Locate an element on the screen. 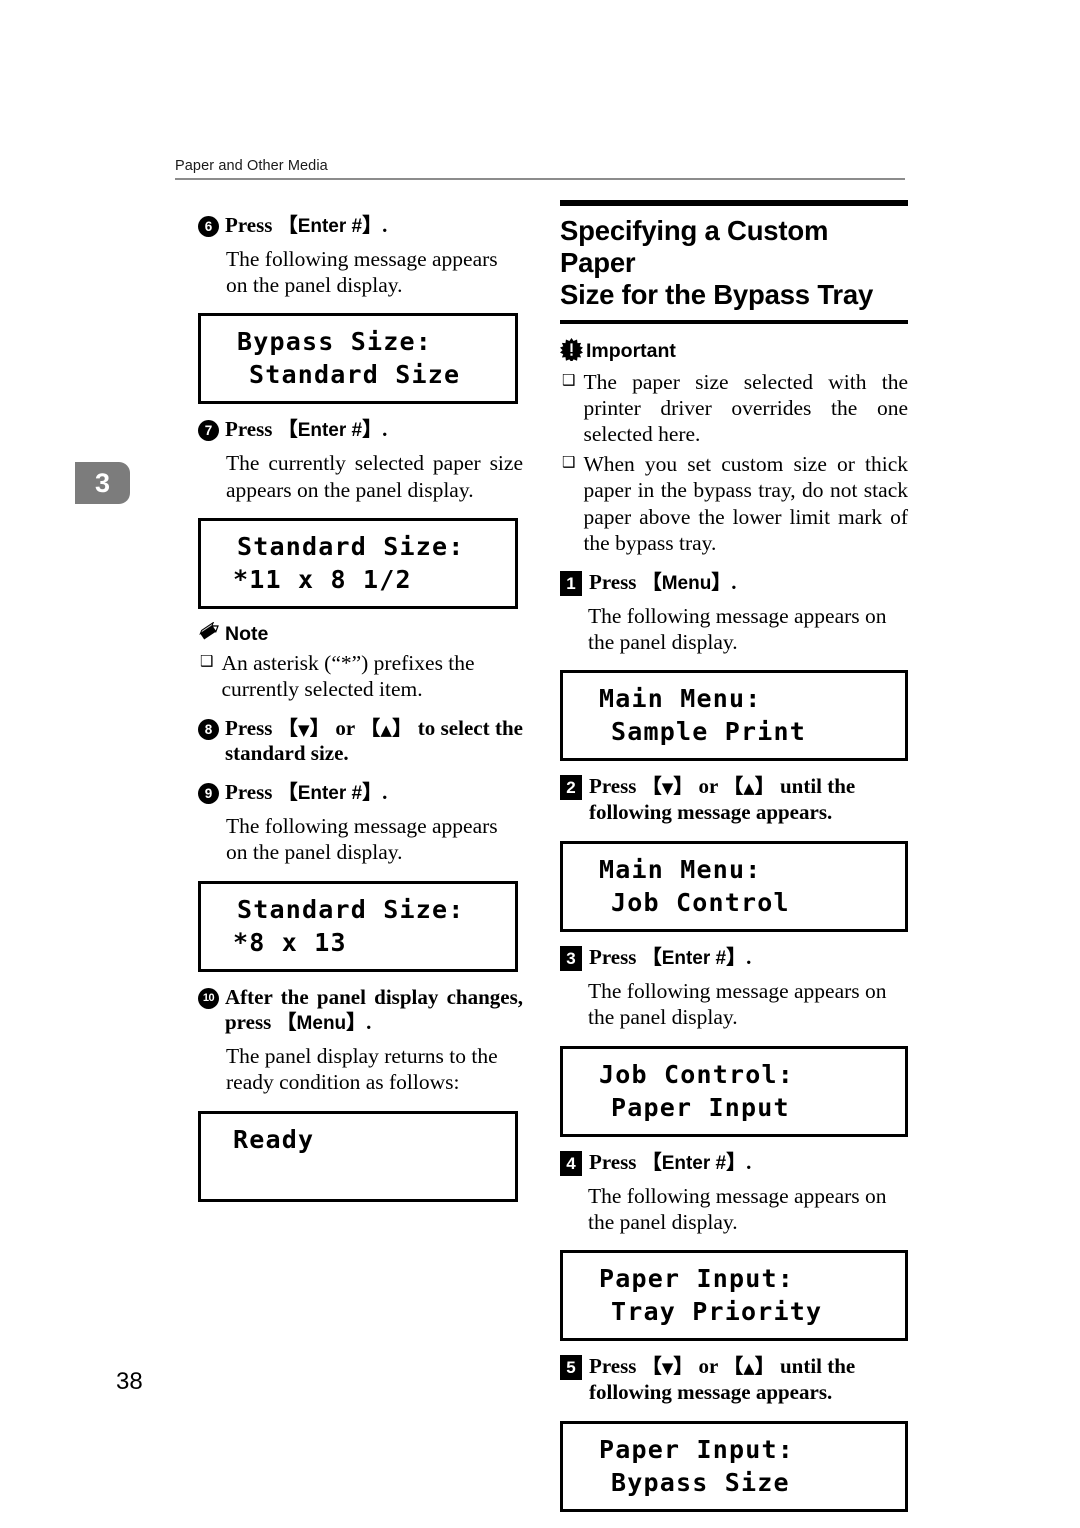 The height and width of the screenshot is (1528, 1080). chapter-tab: 3 is located at coordinates (102, 483).